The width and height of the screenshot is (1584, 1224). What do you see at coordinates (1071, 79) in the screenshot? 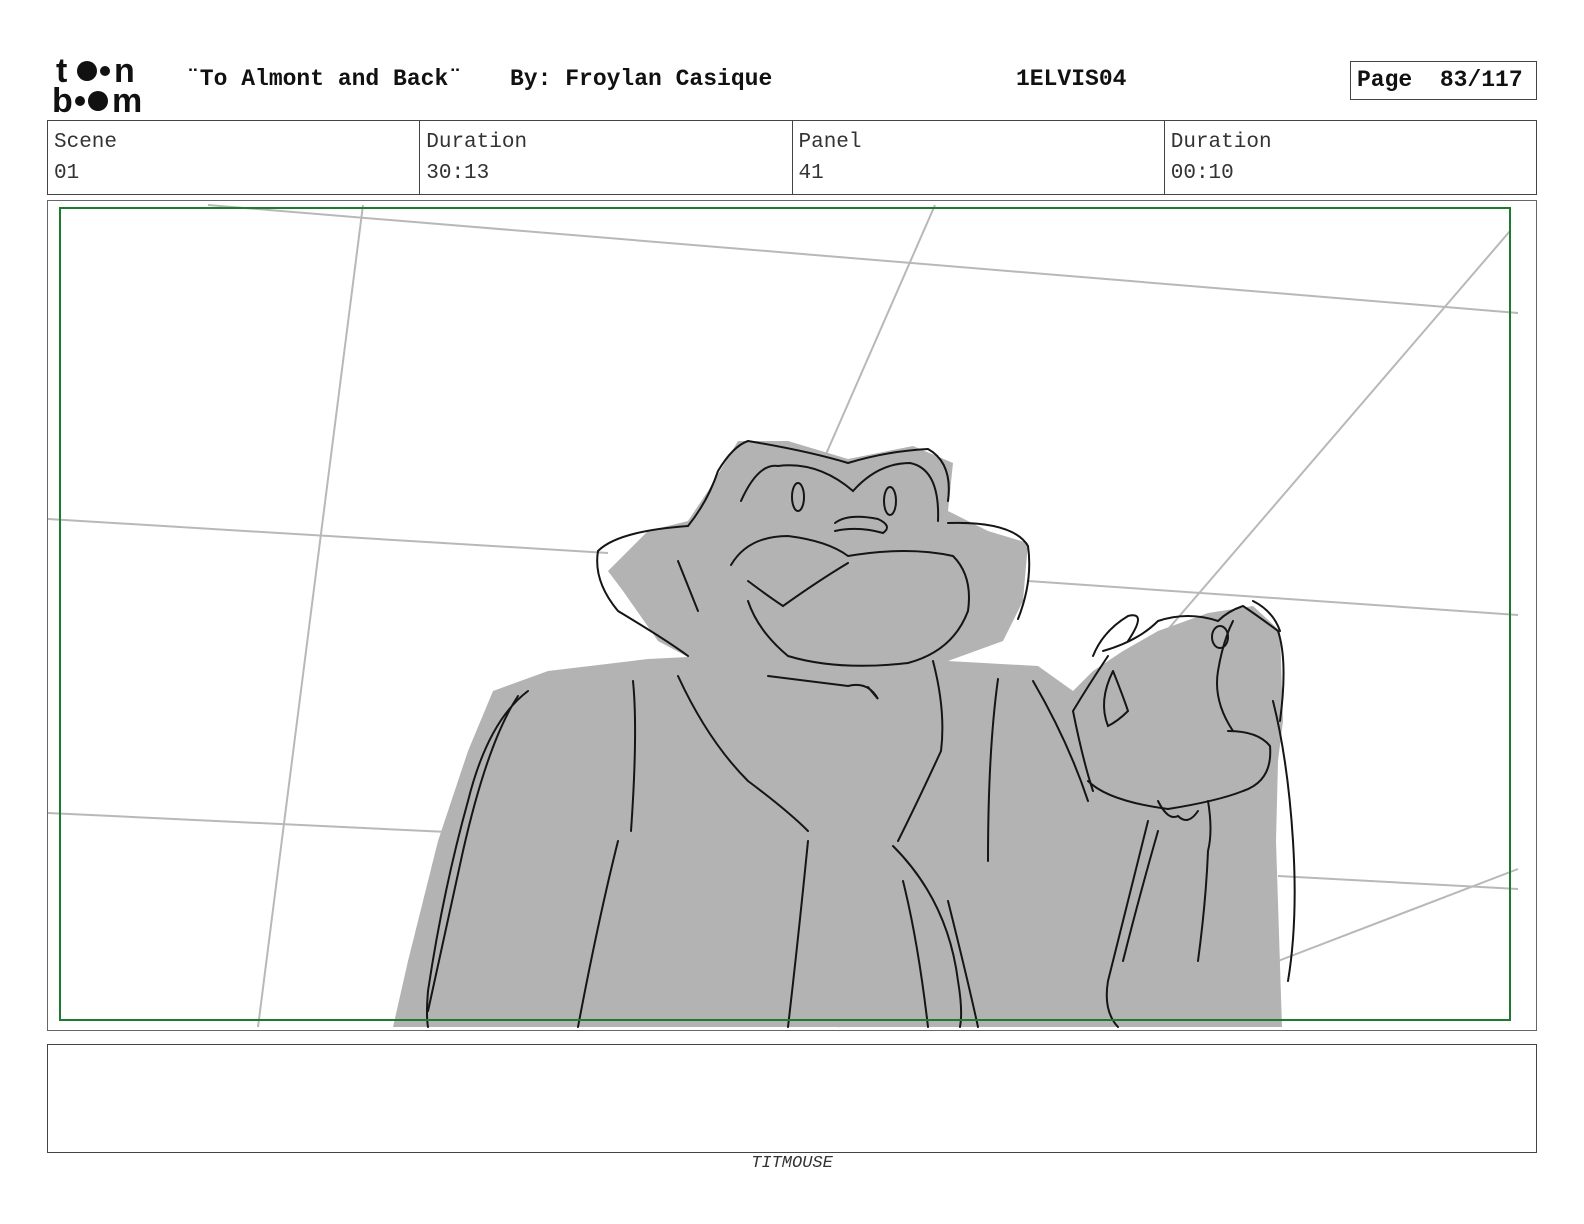
I see `episode-code: 1ELVIS04` at bounding box center [1071, 79].